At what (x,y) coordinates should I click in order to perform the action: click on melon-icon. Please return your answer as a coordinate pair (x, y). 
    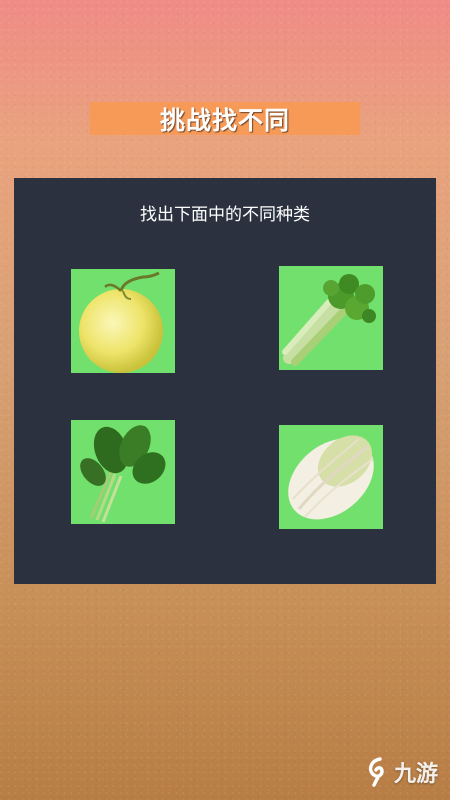
    Looking at the image, I should click on (121, 322).